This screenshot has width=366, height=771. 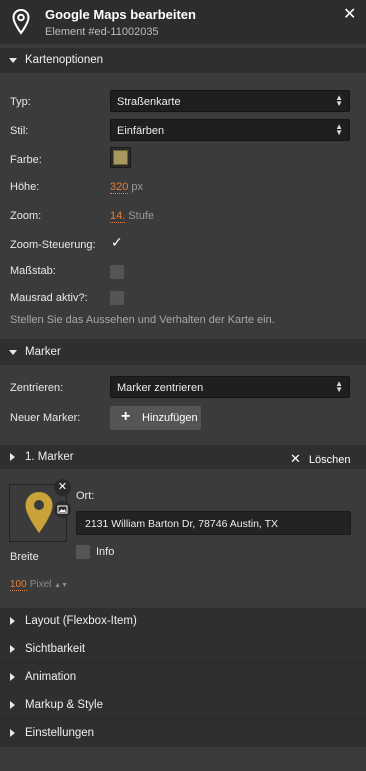 What do you see at coordinates (105, 552) in the screenshot?
I see `info-label: Info` at bounding box center [105, 552].